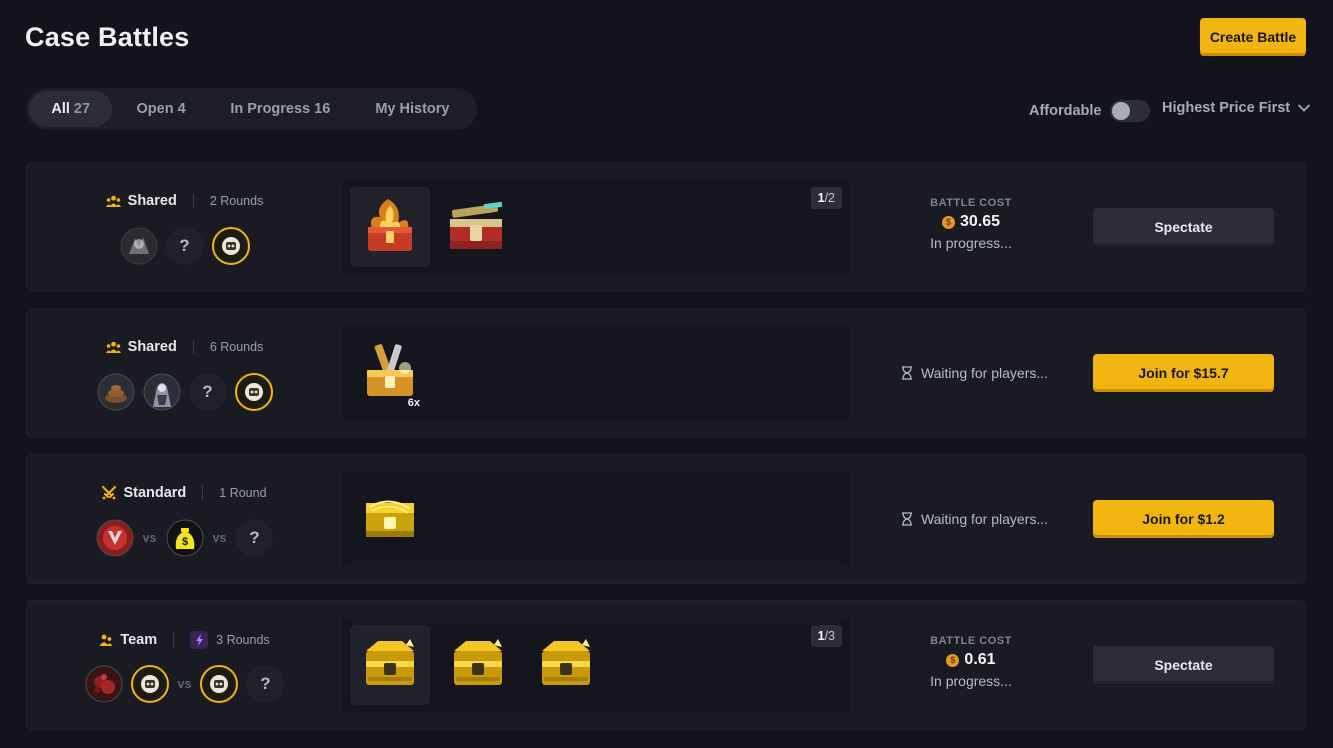 This screenshot has height=748, width=1333. I want to click on tab-my-history: My History, so click(412, 109).